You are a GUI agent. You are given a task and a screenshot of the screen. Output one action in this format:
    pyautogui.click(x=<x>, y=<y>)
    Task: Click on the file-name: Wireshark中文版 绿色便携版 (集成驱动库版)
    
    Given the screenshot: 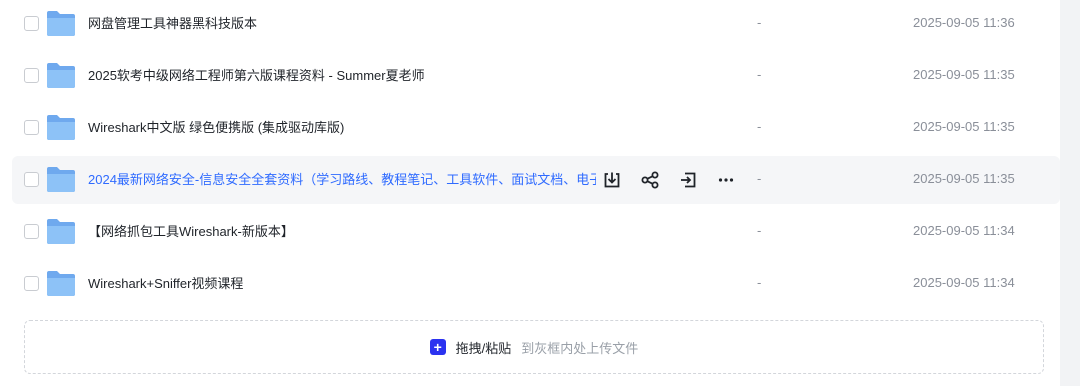 What is the action you would take?
    pyautogui.click(x=216, y=128)
    